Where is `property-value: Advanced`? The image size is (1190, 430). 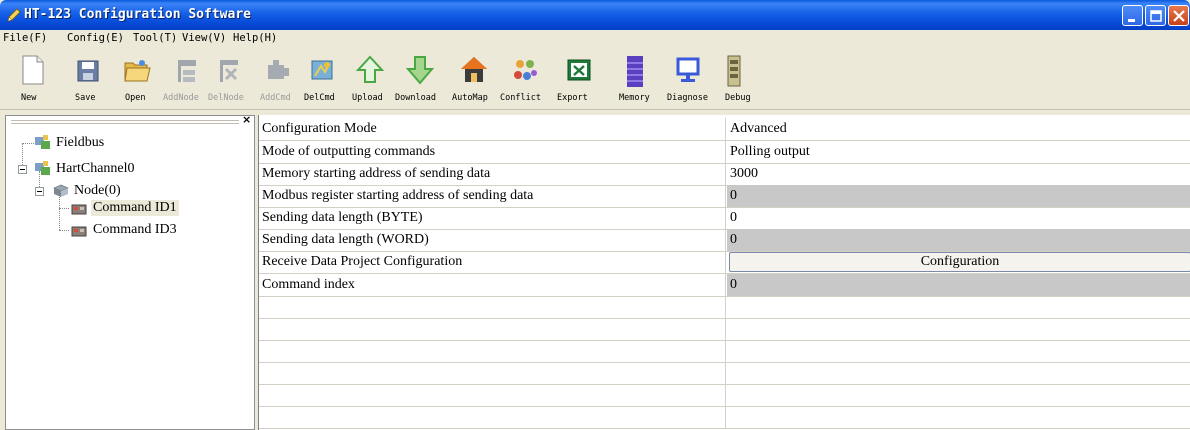
property-value: Advanced is located at coordinates (758, 129).